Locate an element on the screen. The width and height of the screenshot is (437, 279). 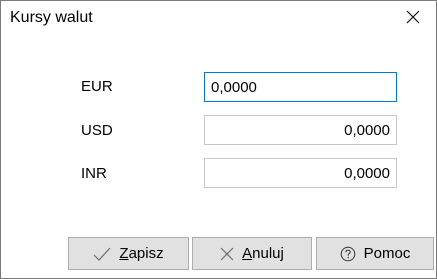
inr-rate-field is located at coordinates (300, 173).